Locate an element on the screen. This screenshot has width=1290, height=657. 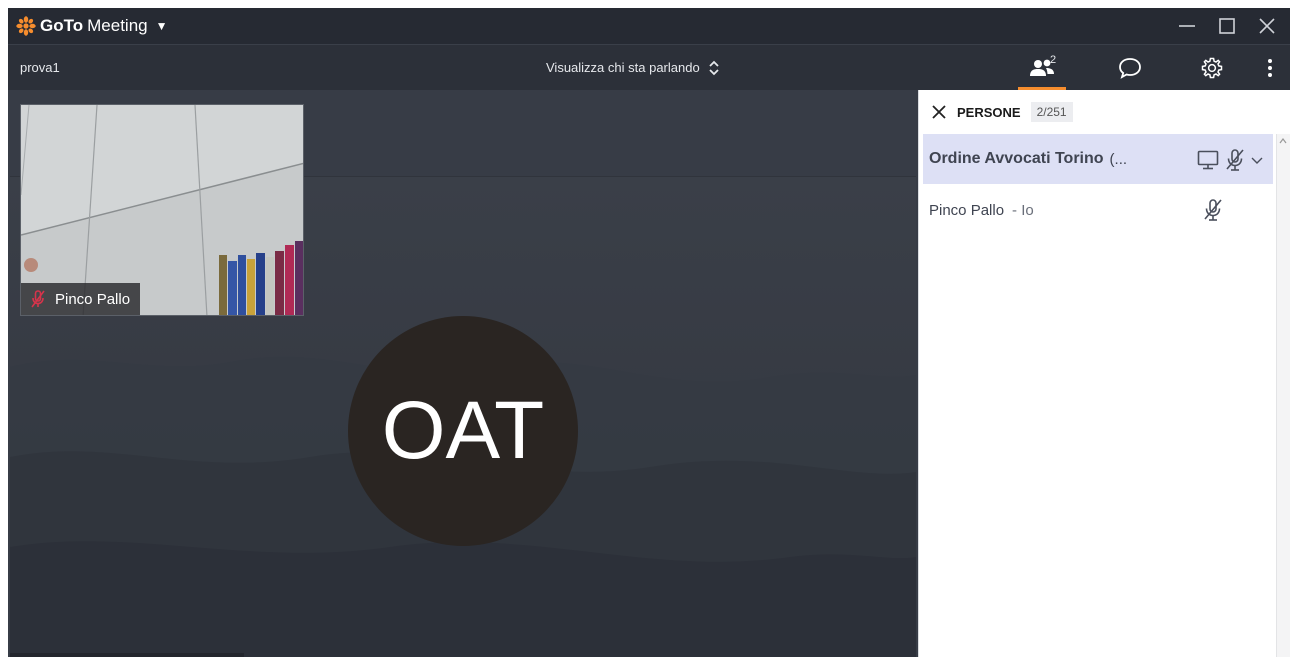
meeting-toolbar: prova1 Visualizza chi sta parlando 2 is located at coordinates (649, 67).